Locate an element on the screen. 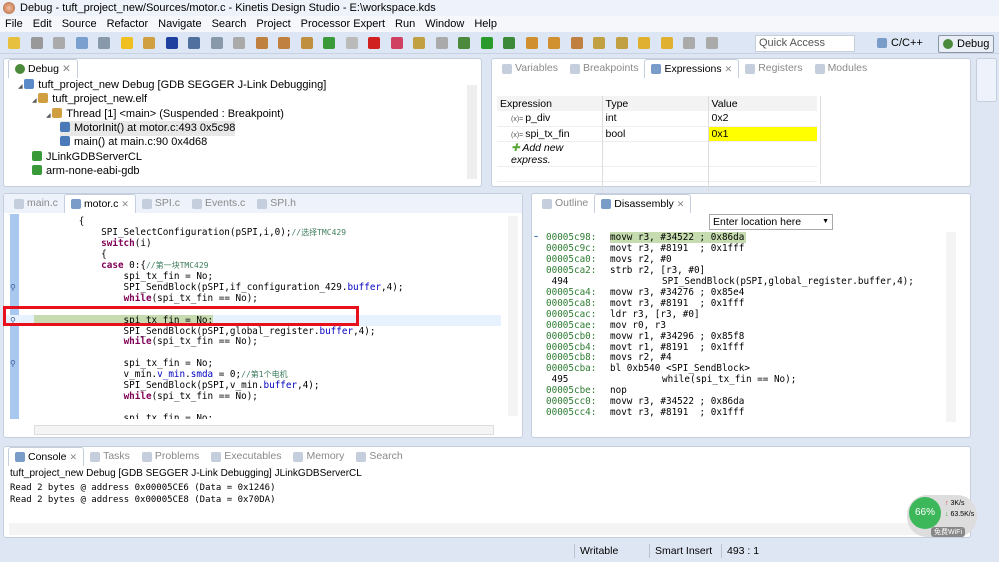 Image resolution: width=999 pixels, height=562 pixels. disassembly-line: 00005c9c: movt r3, #8191 ; 0x1fff is located at coordinates (737, 248).